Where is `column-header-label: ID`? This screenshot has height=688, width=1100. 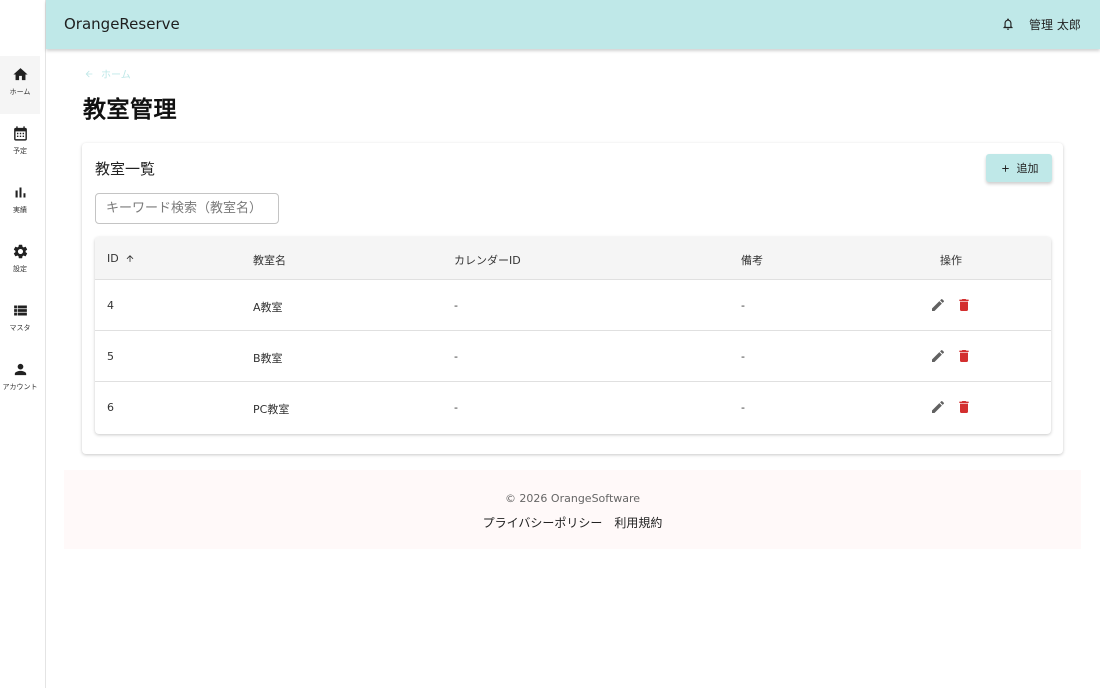 column-header-label: ID is located at coordinates (113, 258).